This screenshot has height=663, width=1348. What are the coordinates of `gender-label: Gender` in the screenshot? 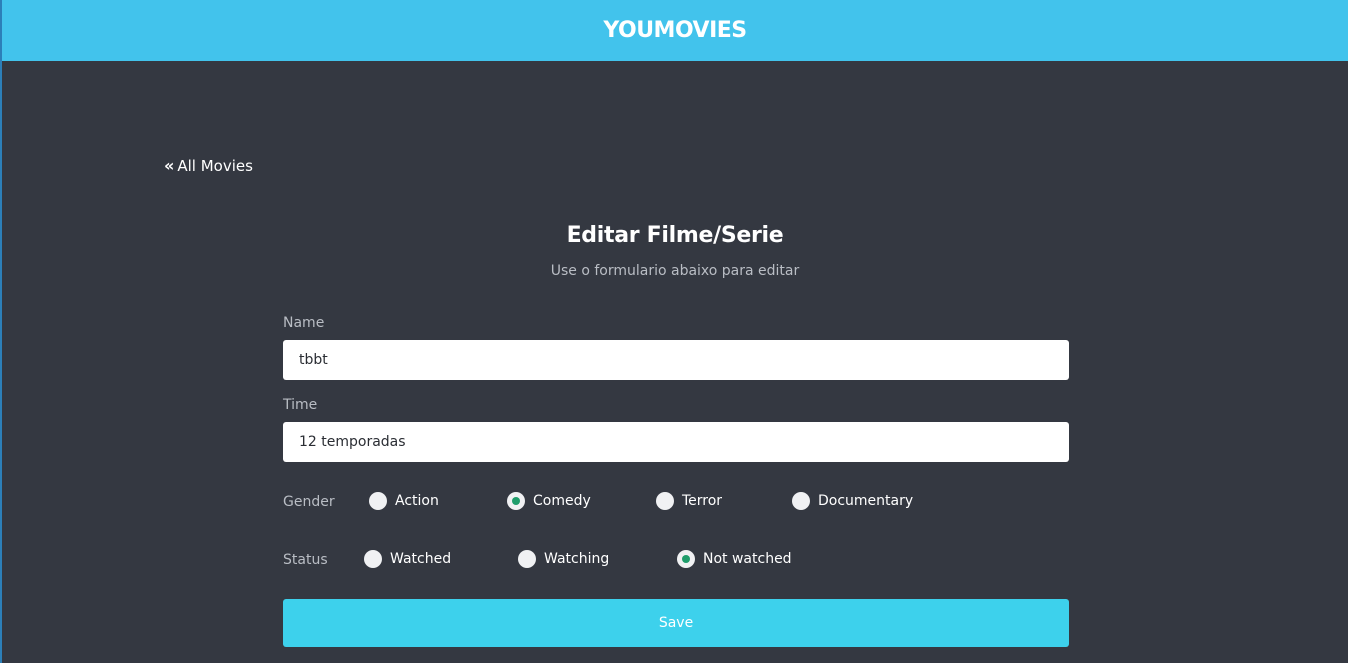 It's located at (309, 502).